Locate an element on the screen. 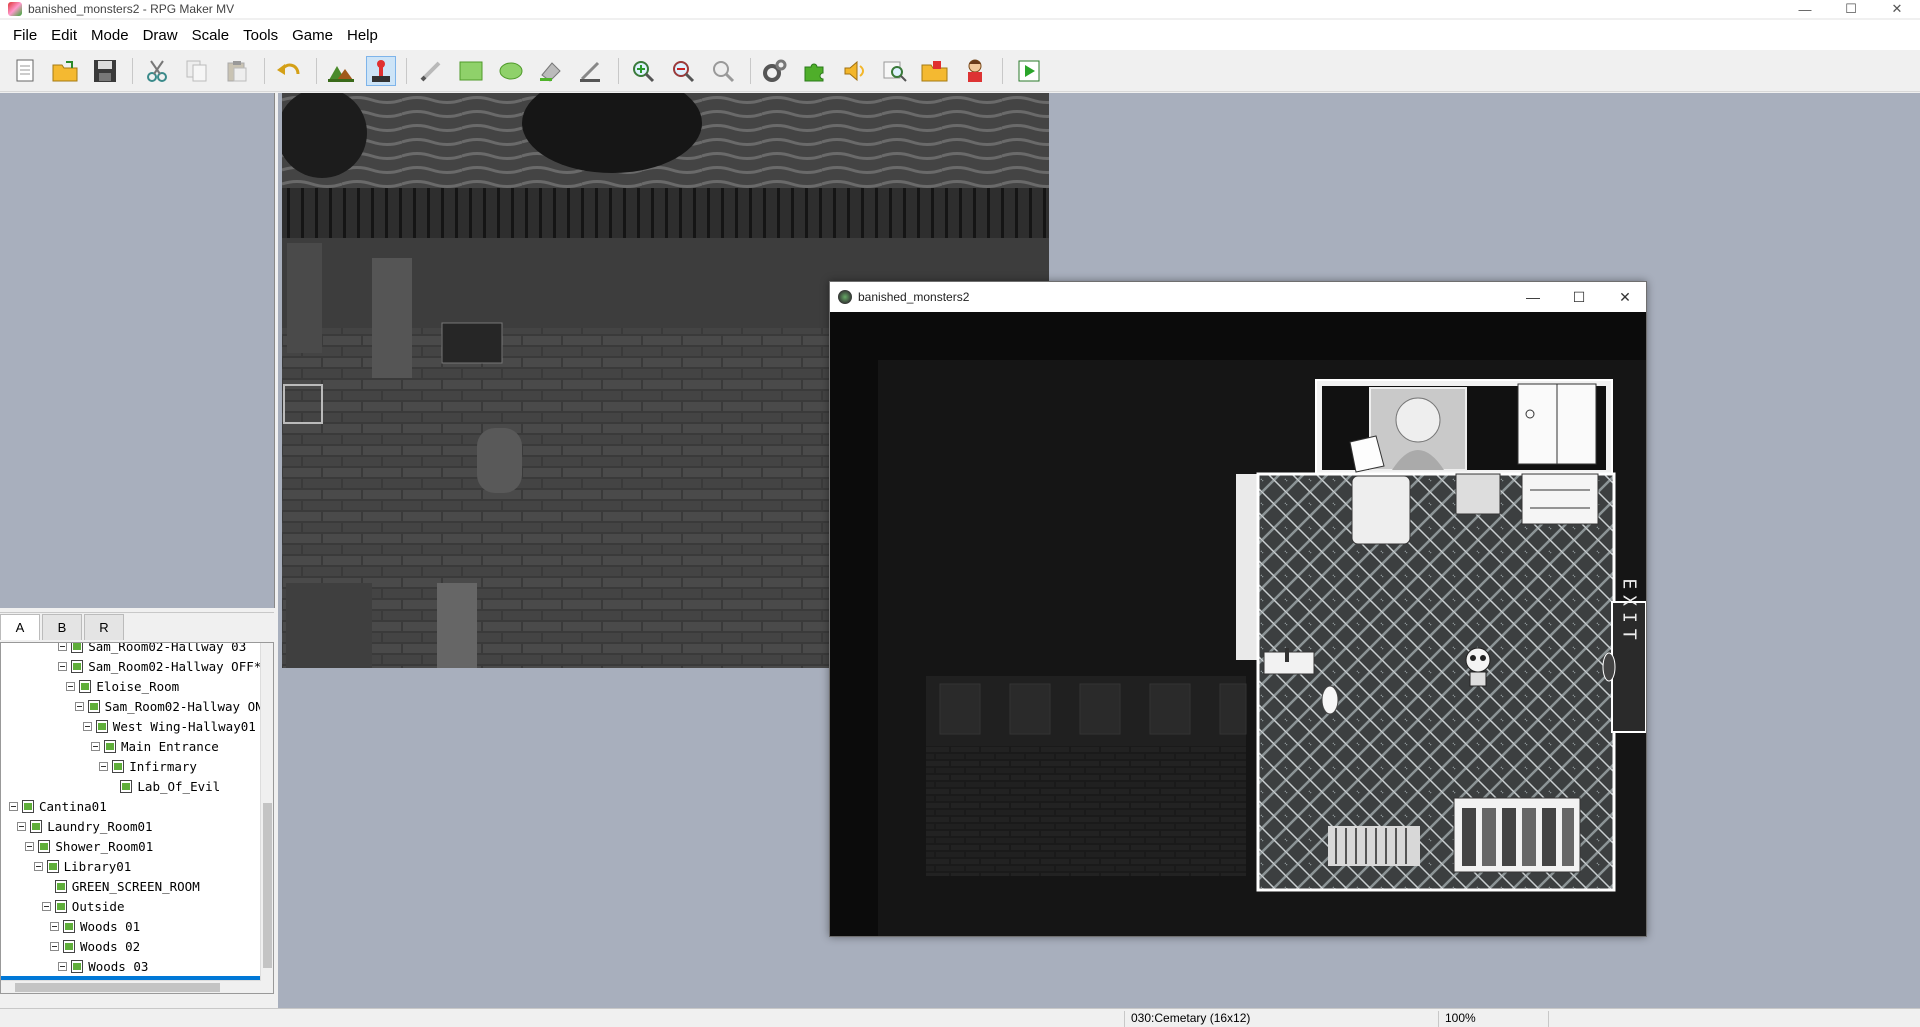 The height and width of the screenshot is (1027, 1920). map-tree-item: Laundry_Room01 is located at coordinates (85, 826).